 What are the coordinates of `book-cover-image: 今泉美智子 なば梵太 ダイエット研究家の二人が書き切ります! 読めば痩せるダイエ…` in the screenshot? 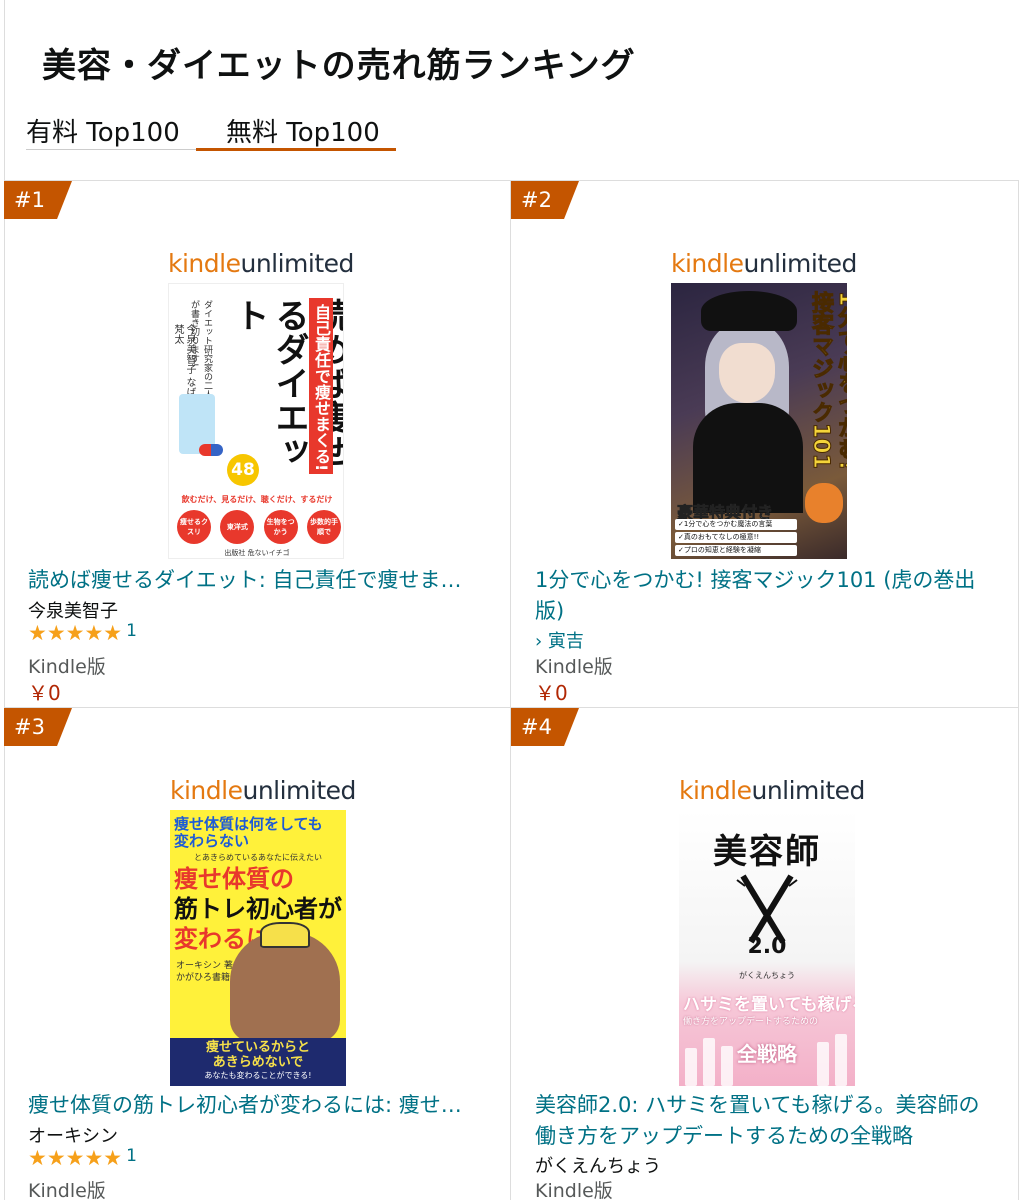 It's located at (256, 421).